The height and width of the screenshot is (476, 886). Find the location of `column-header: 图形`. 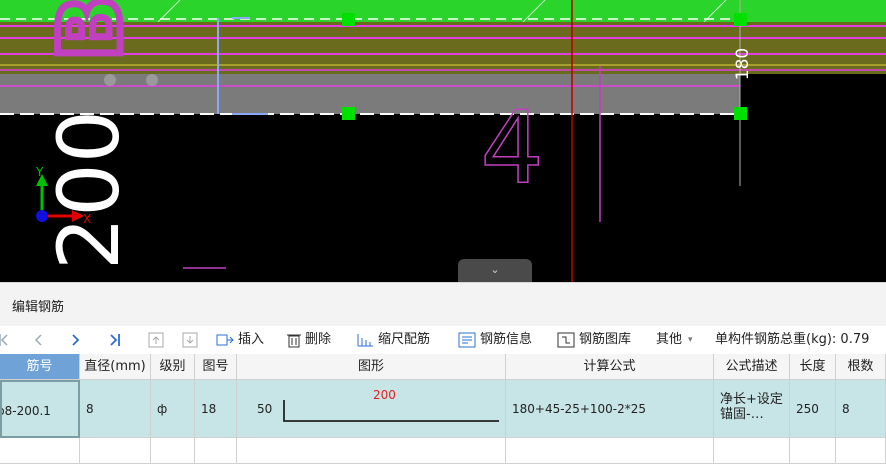

column-header: 图形 is located at coordinates (371, 367).